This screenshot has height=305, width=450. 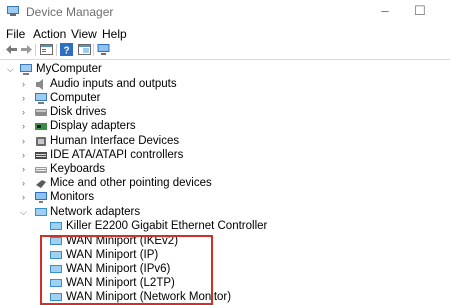 I want to click on tree-item-label: IDE ATA/ATAPI controllers, so click(x=117, y=155).